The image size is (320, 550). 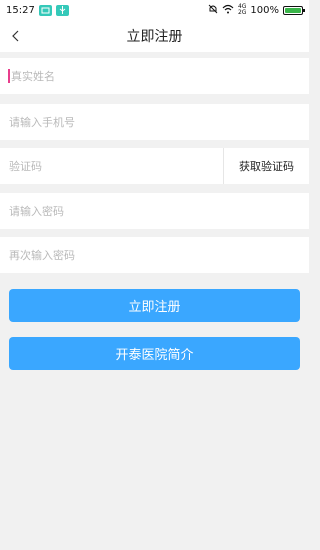 What do you see at coordinates (264, 10) in the screenshot?
I see `battery-percent: 100%` at bounding box center [264, 10].